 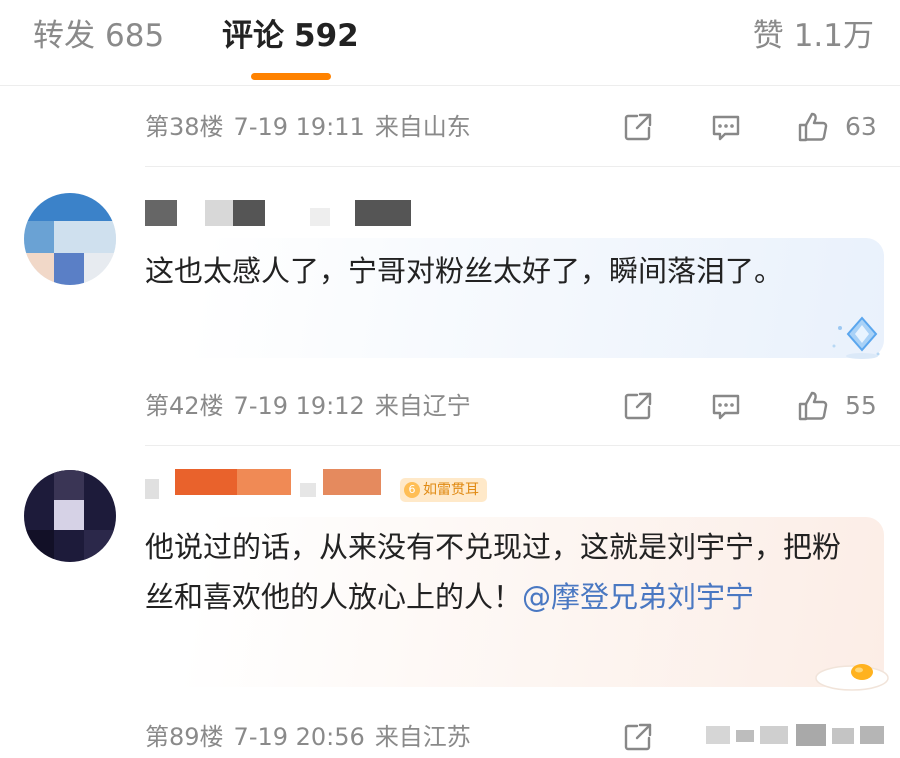 I want to click on fan-badge: 6 如雷贯耳, so click(x=443, y=490).